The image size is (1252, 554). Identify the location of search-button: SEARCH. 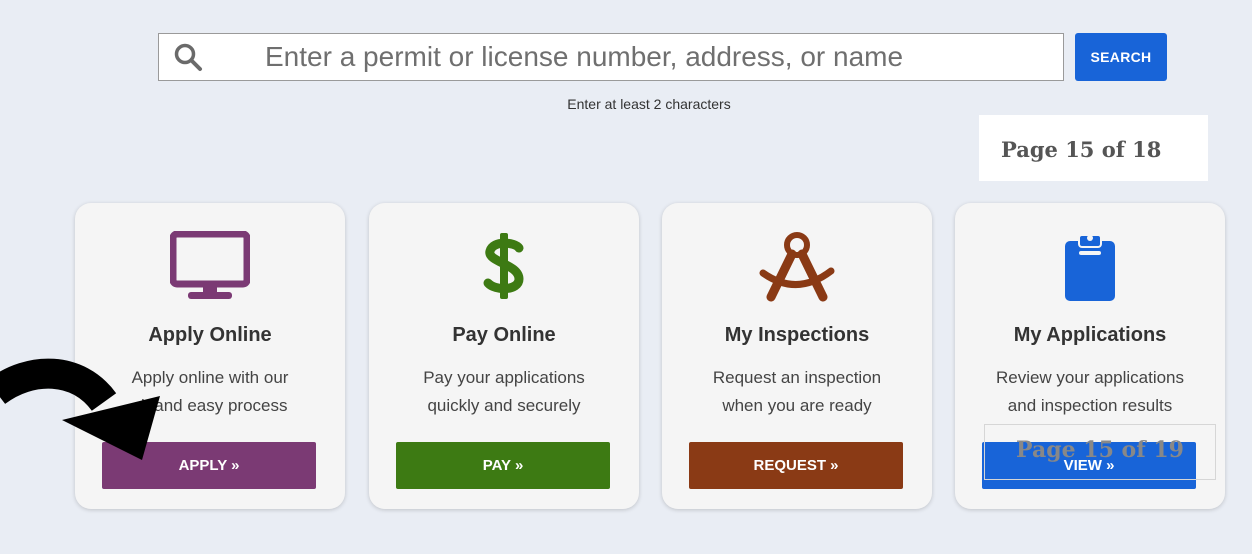
(1121, 57).